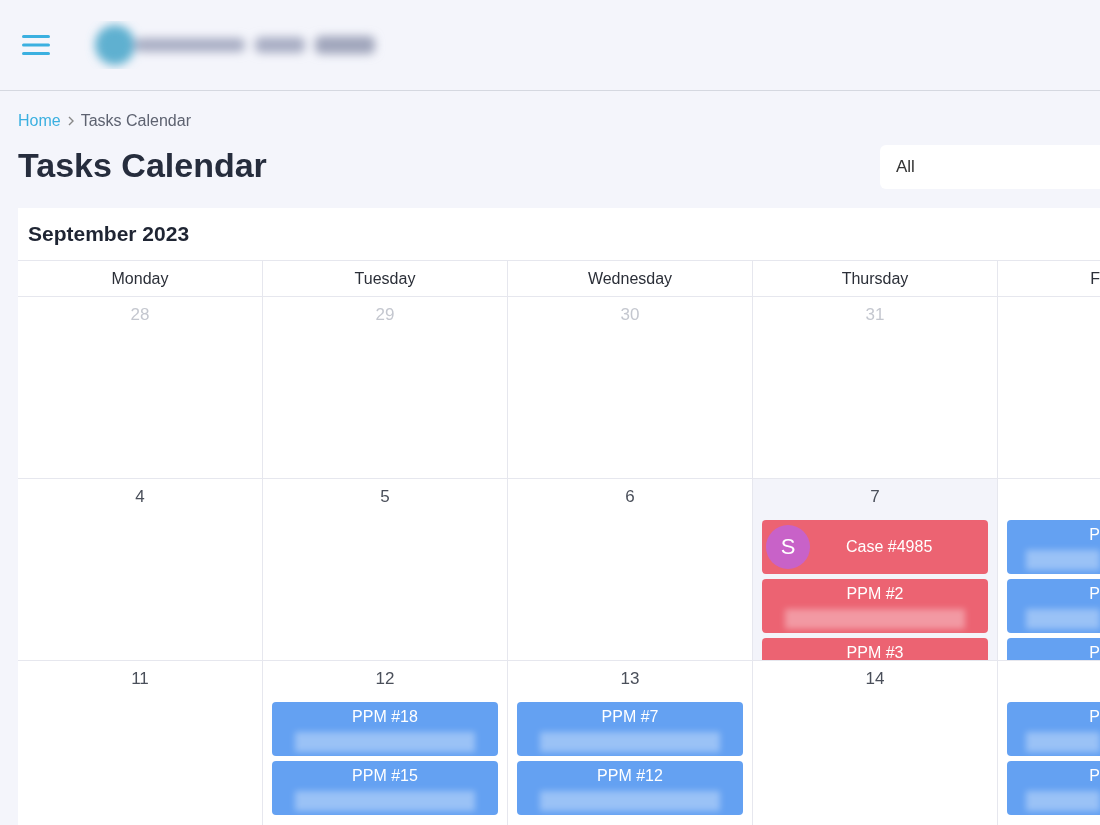  I want to click on day-number: 5, so click(385, 497).